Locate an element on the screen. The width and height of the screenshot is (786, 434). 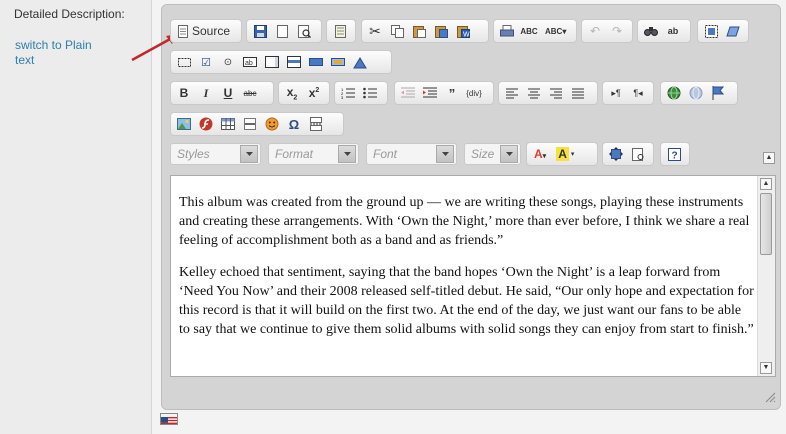
templates-button is located at coordinates (340, 31).